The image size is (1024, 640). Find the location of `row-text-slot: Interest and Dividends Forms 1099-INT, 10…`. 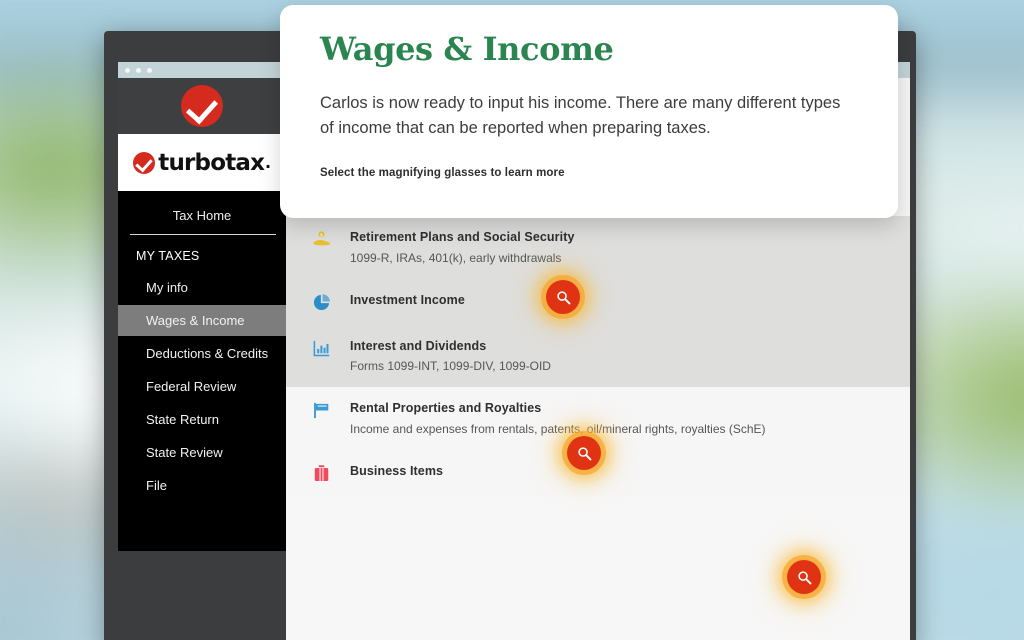

row-text-slot: Interest and Dividends Forms 1099-INT, 10… is located at coordinates (450, 356).